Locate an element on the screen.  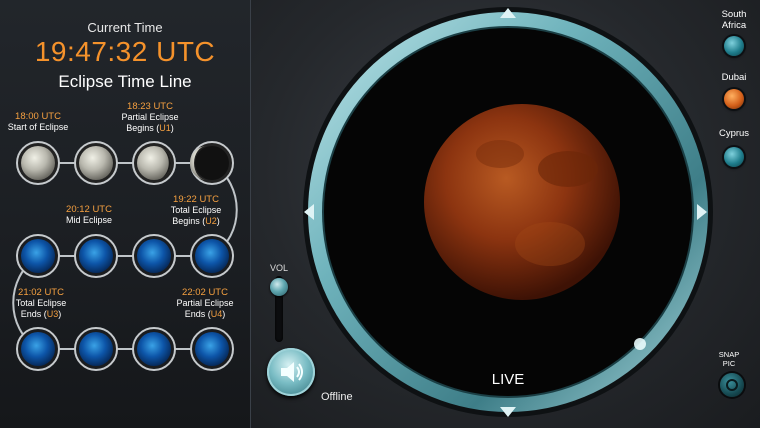
event-mid: 20:12 UTC Mid Eclipse is located at coordinates (88, 214).